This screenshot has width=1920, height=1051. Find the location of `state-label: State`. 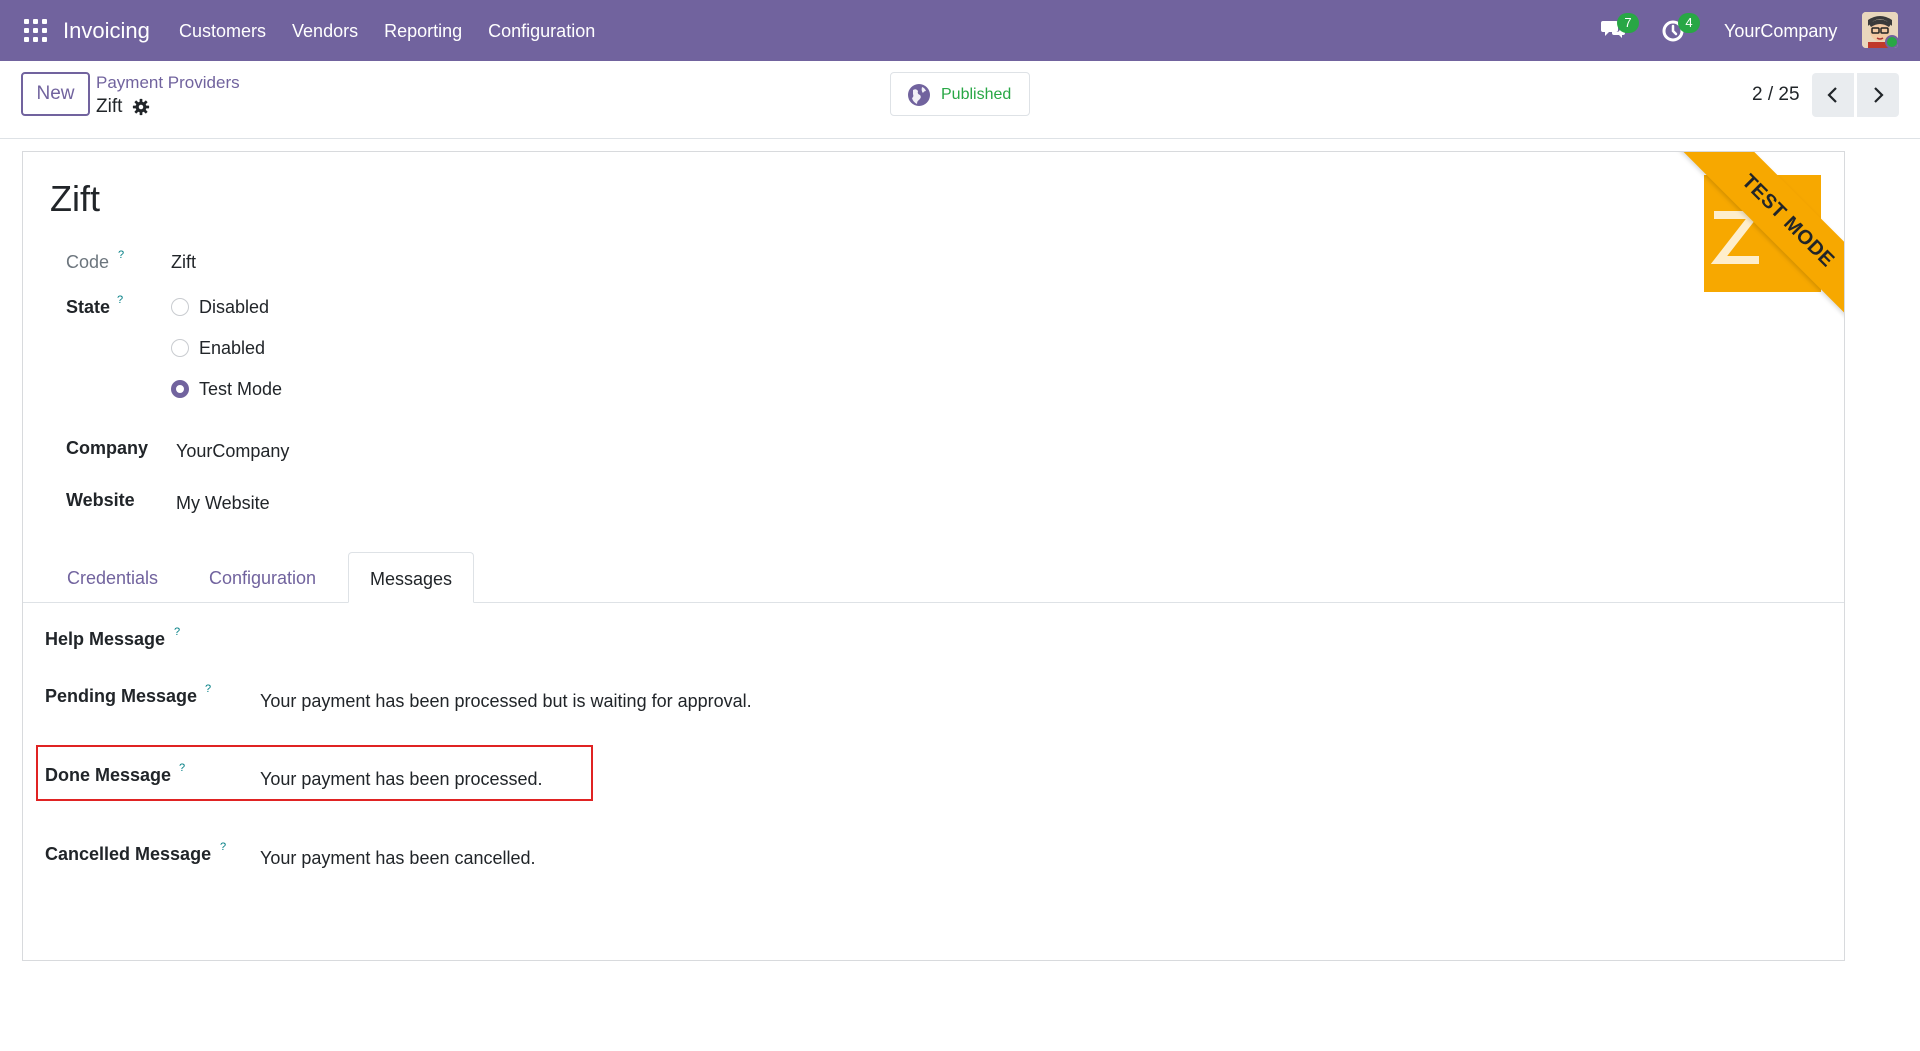

state-label: State is located at coordinates (88, 307).